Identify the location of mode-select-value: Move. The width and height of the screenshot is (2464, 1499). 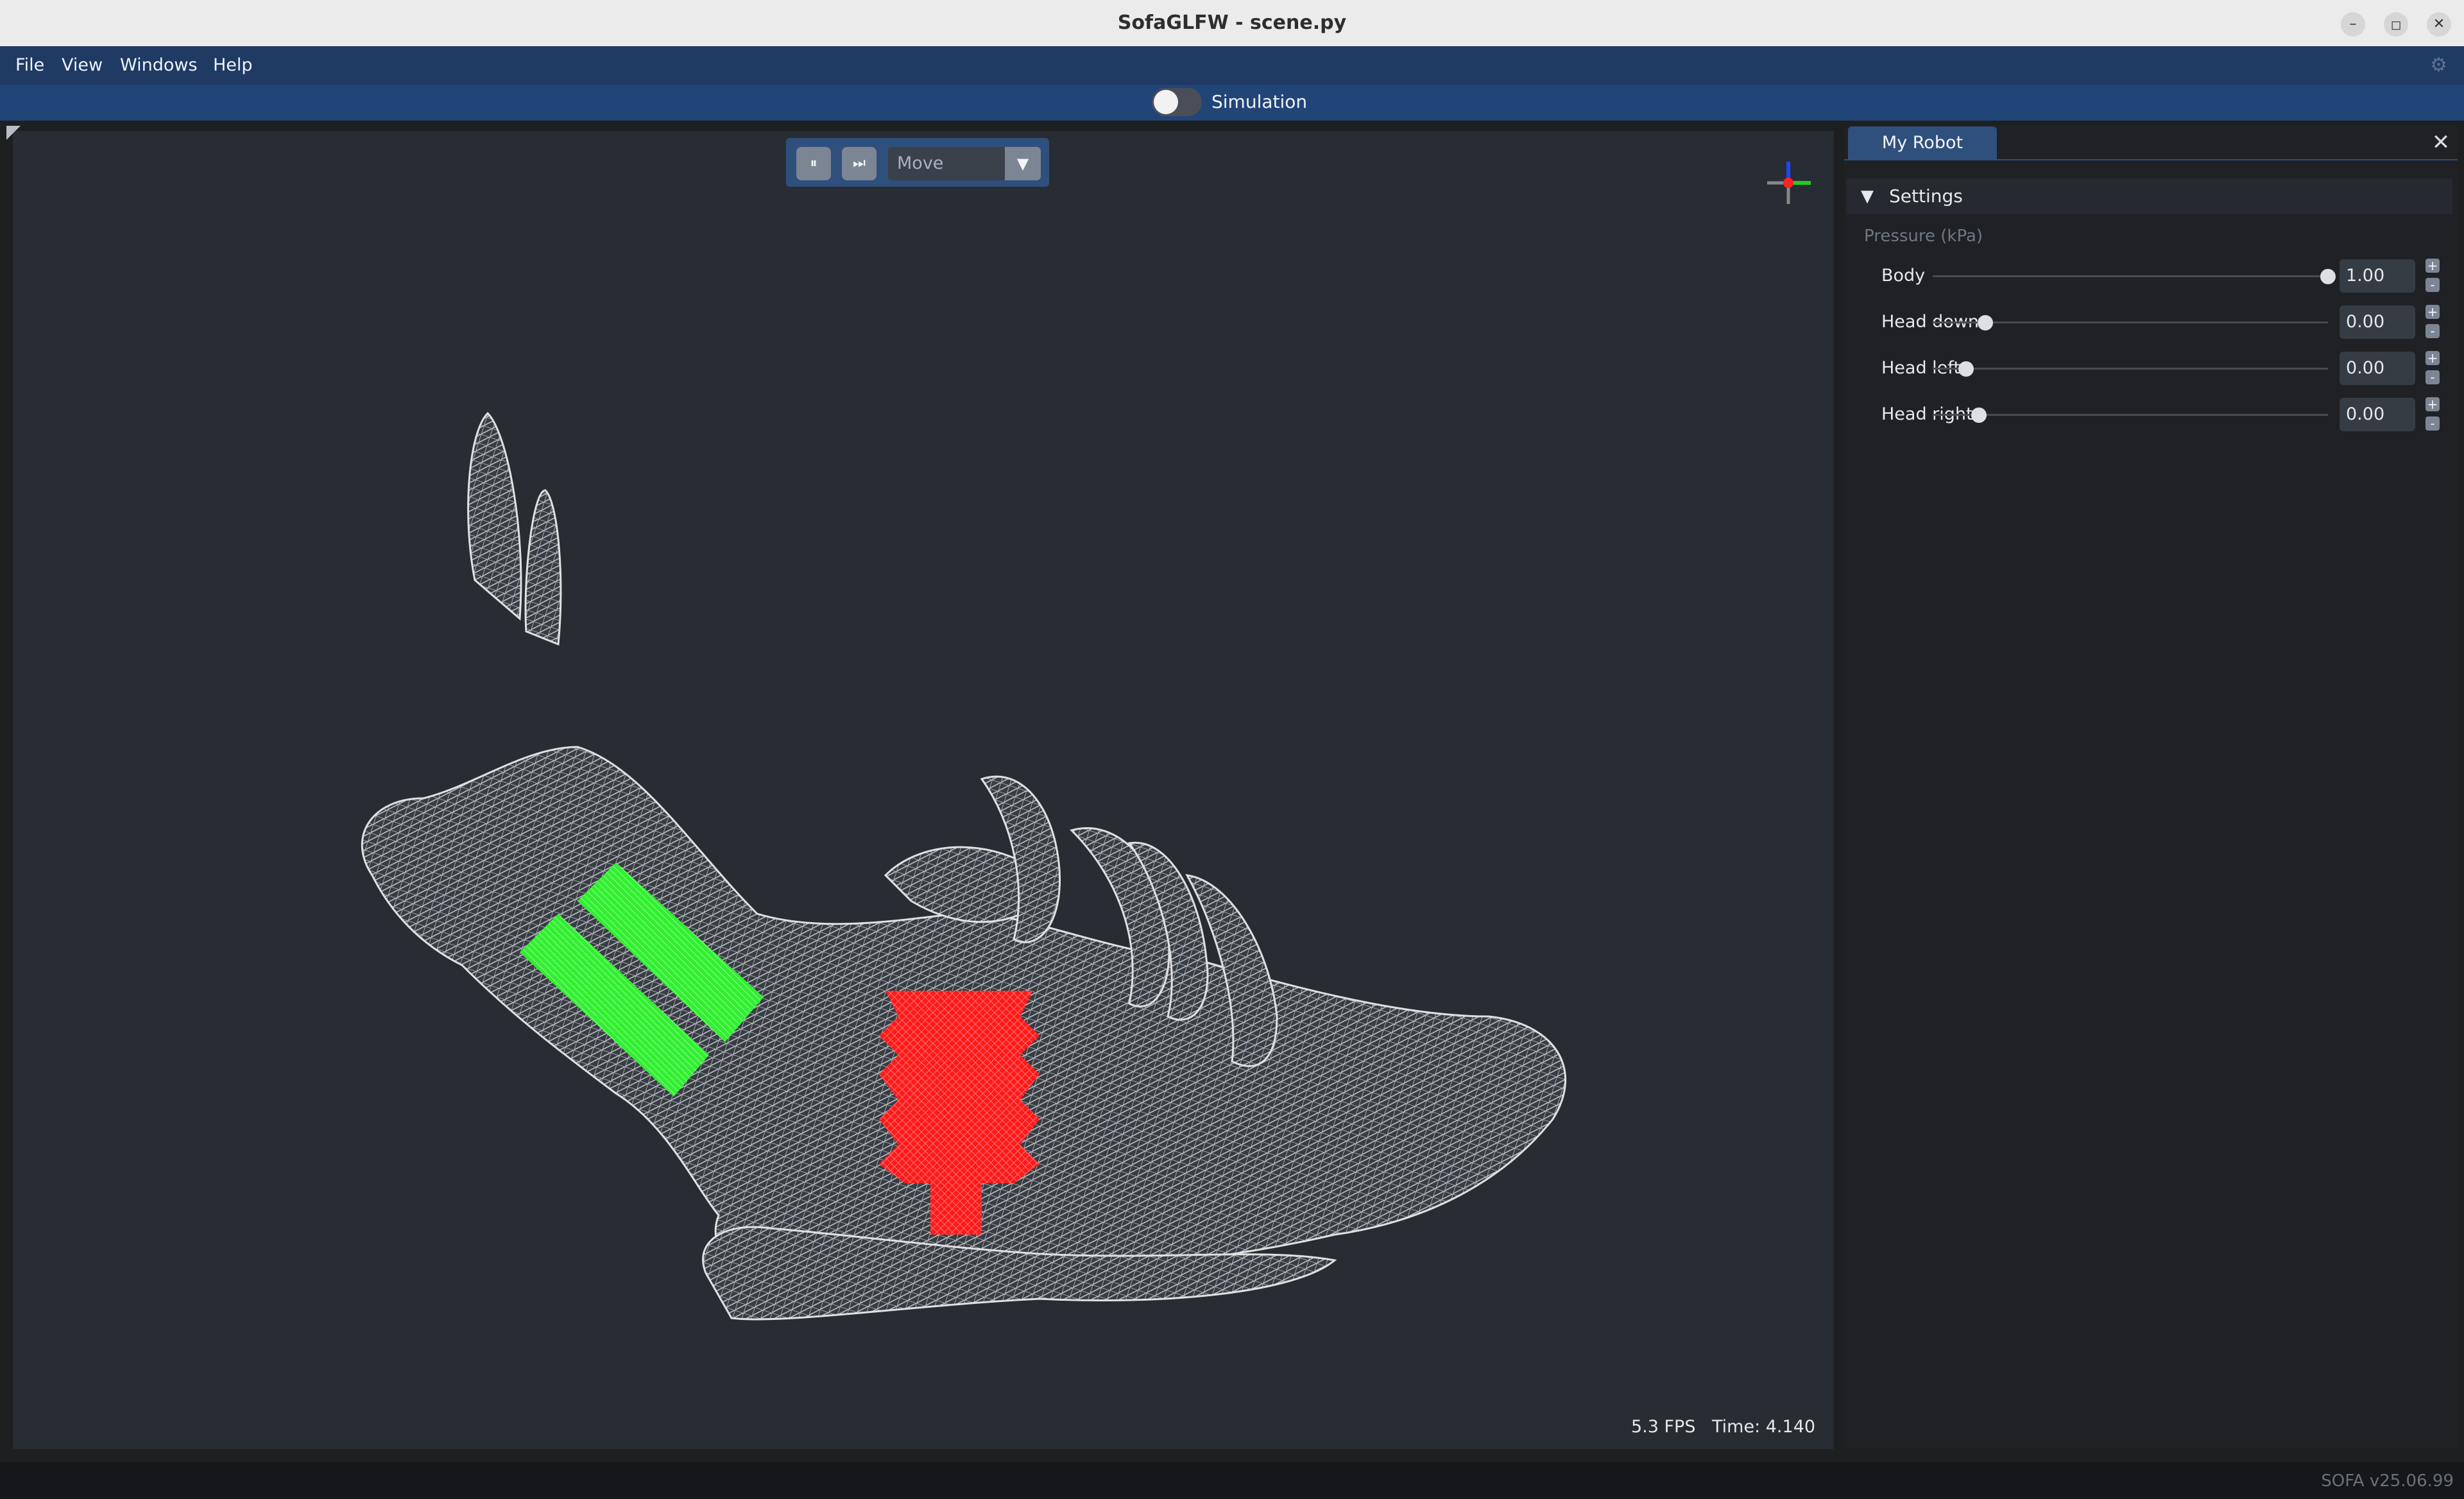
(920, 163).